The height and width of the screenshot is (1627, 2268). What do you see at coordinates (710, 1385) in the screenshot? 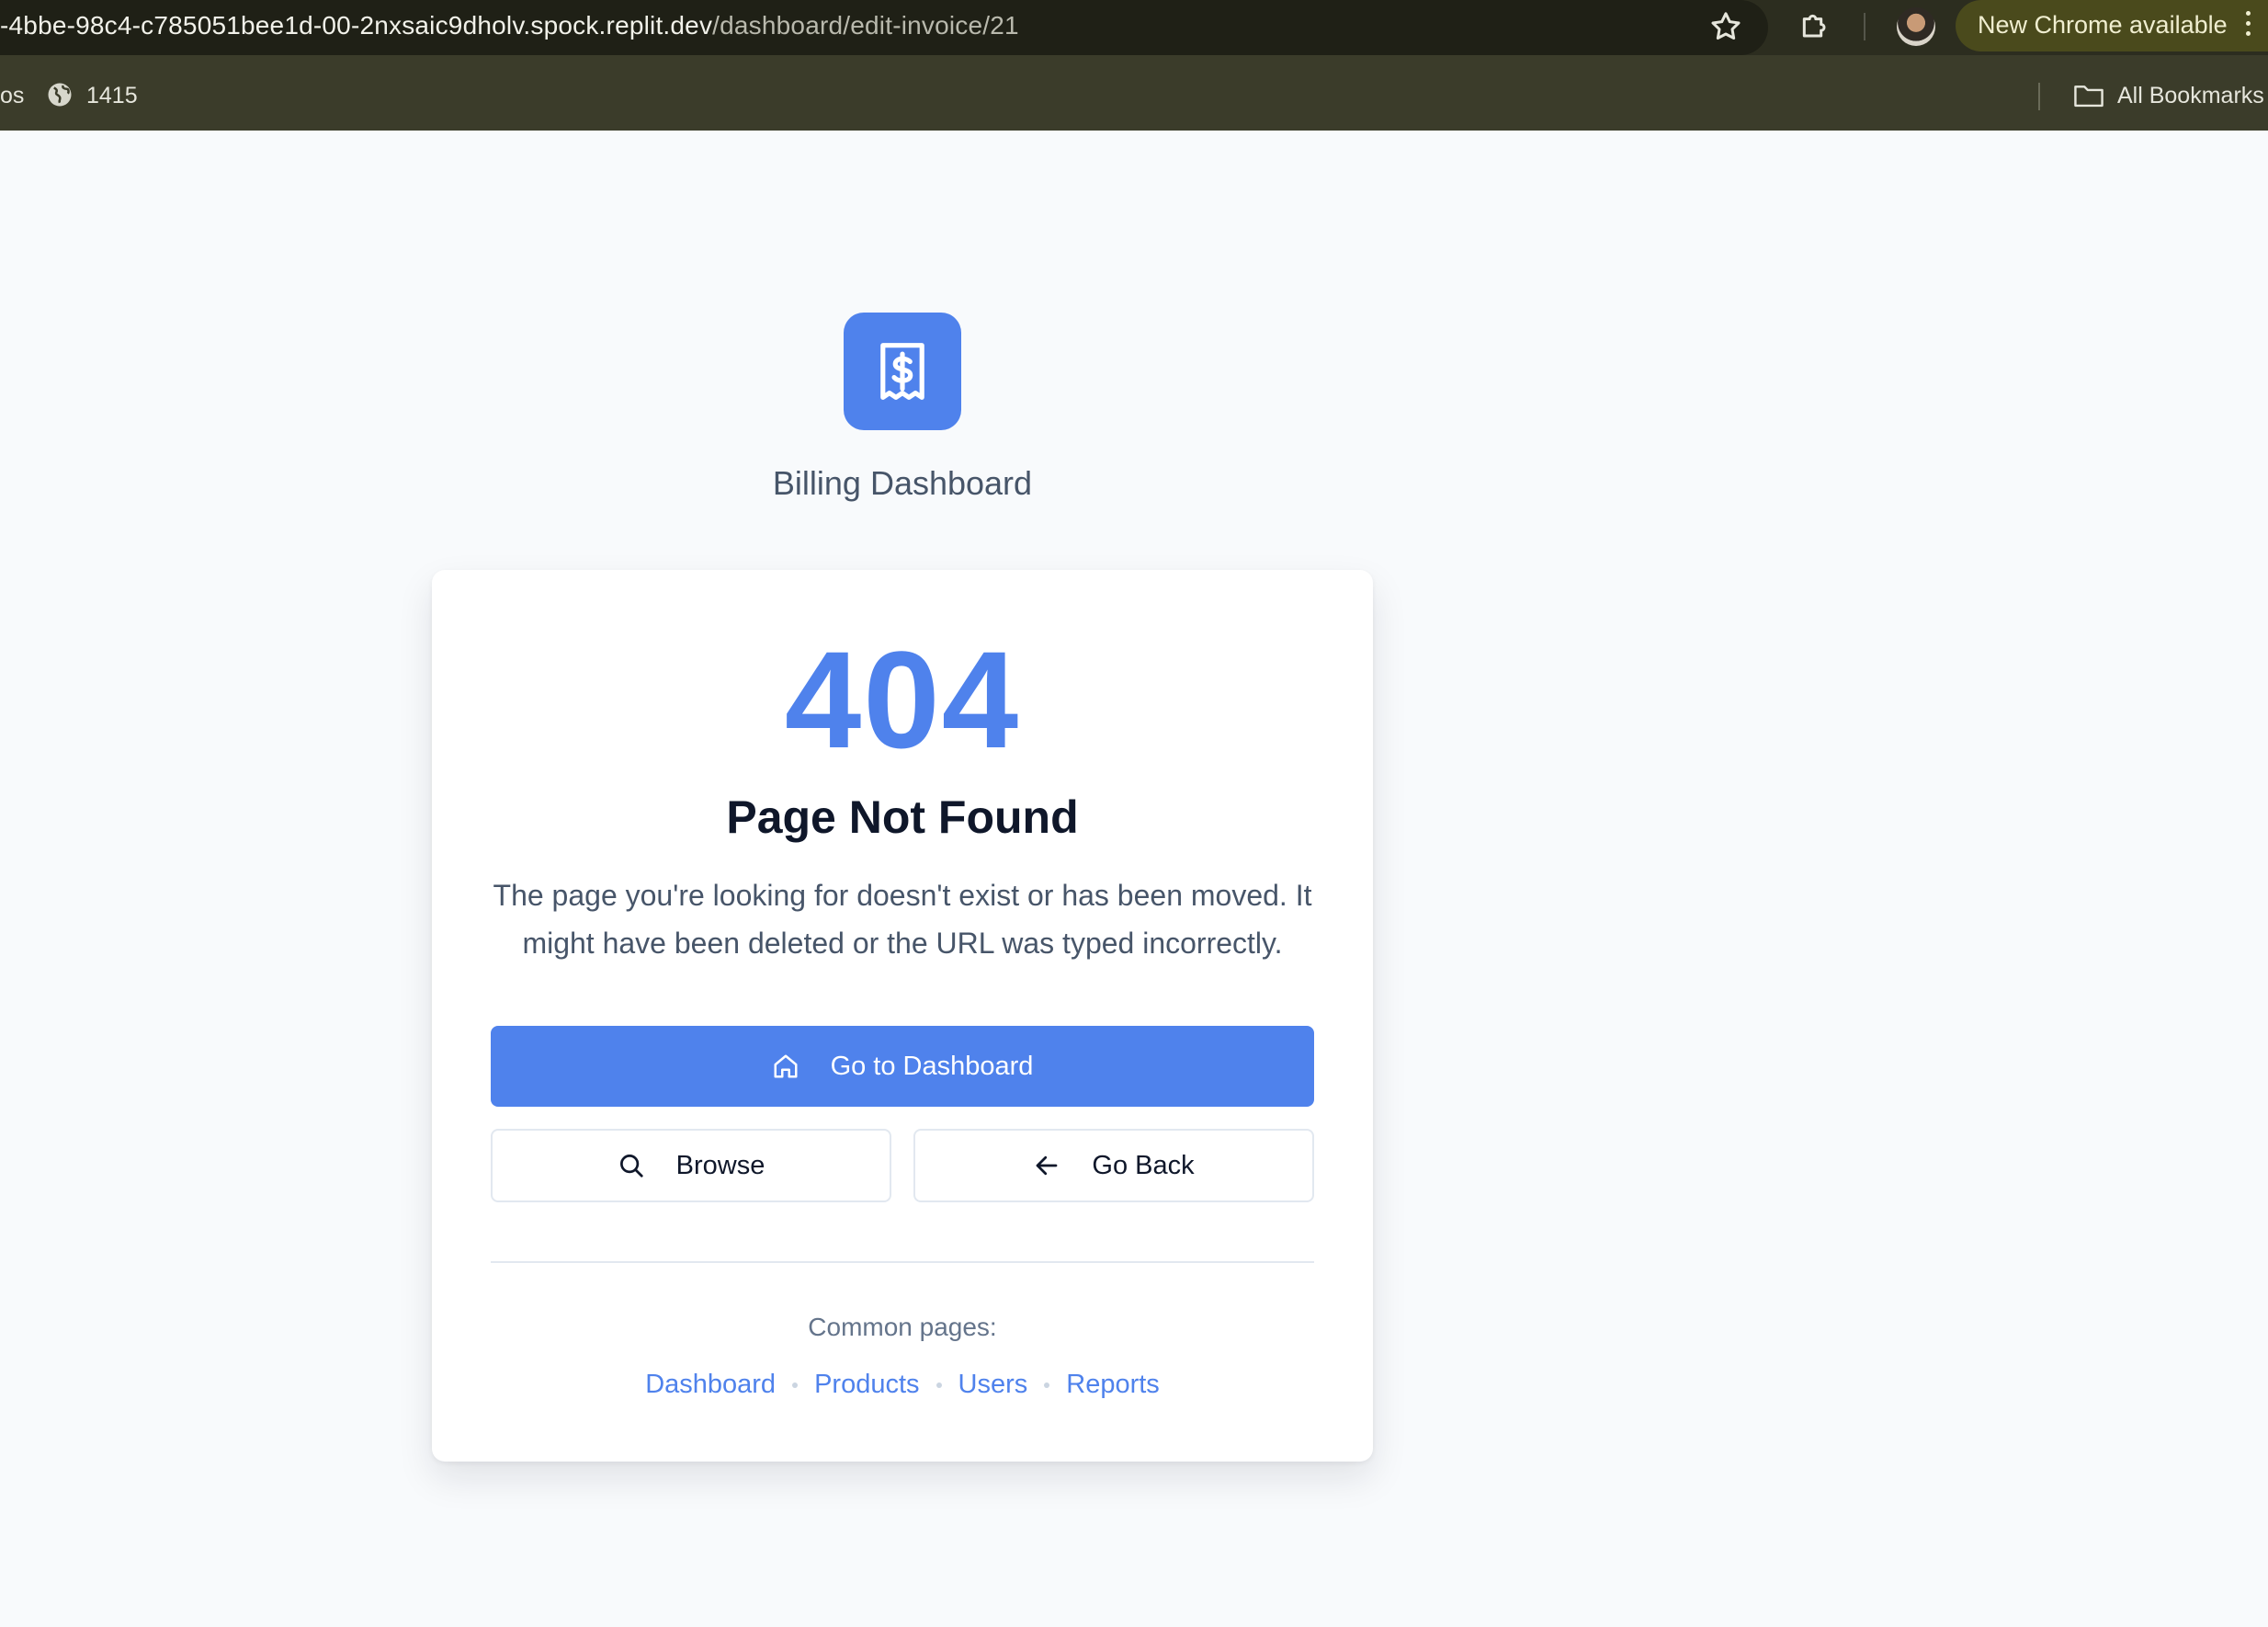
I see `link-dashboard: Dashboard` at bounding box center [710, 1385].